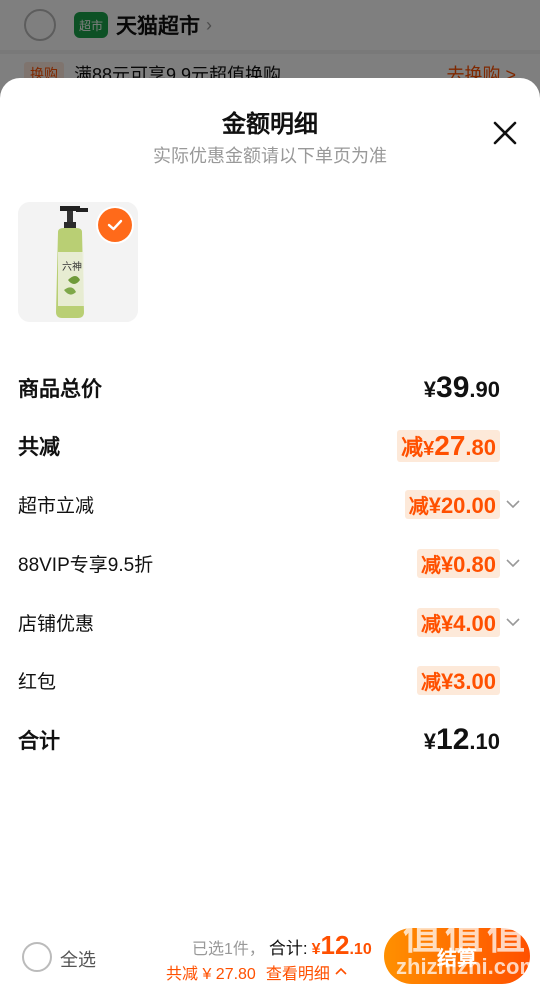  I want to click on supermarket-discount-label: 超市立减, so click(56, 506).